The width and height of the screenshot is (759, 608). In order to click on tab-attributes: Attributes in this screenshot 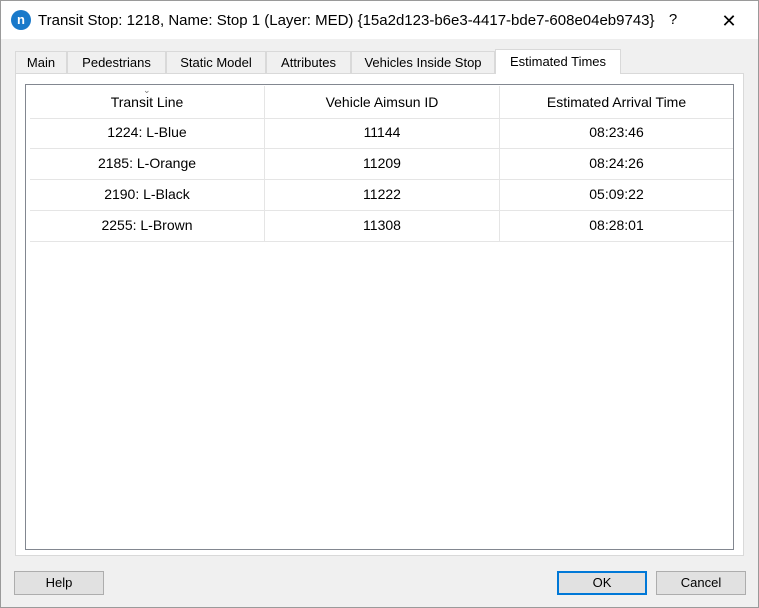, I will do `click(308, 62)`.